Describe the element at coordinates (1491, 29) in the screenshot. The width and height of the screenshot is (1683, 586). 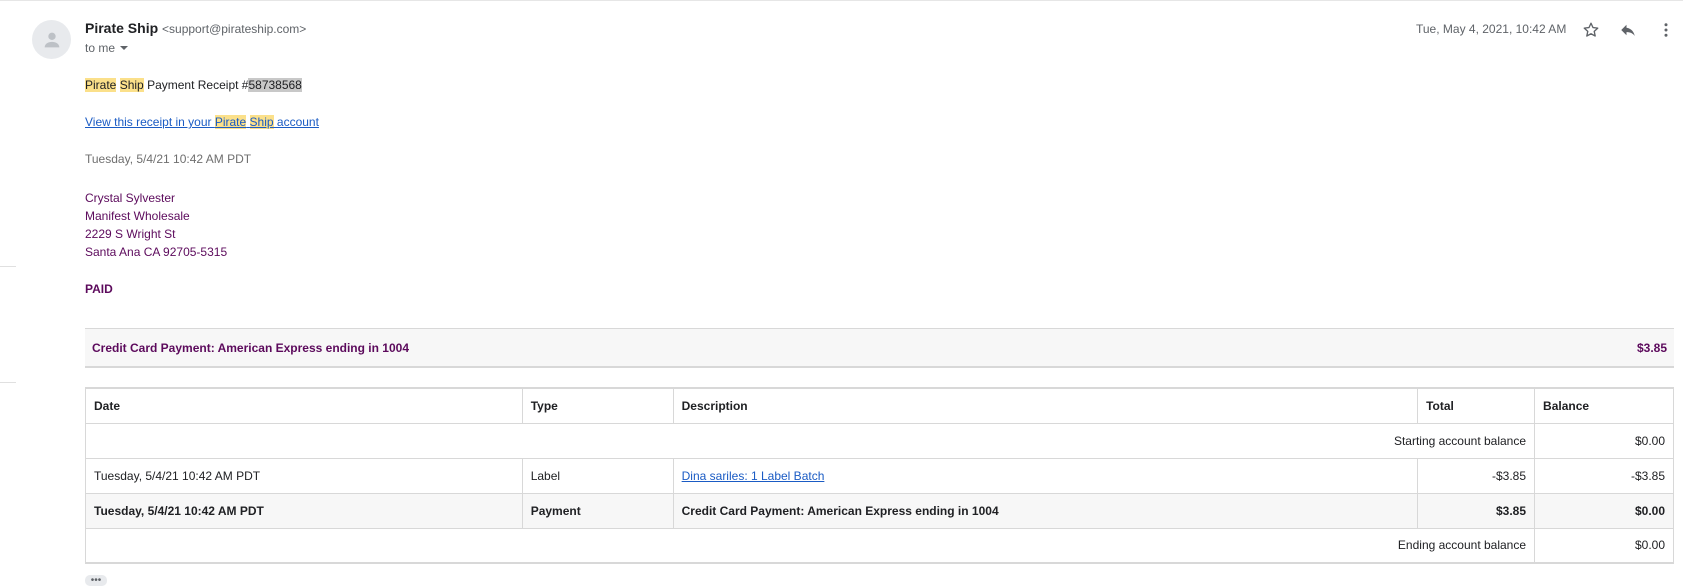
I see `message-date: Tue, May 4, 2021, 10:42 AM` at that location.